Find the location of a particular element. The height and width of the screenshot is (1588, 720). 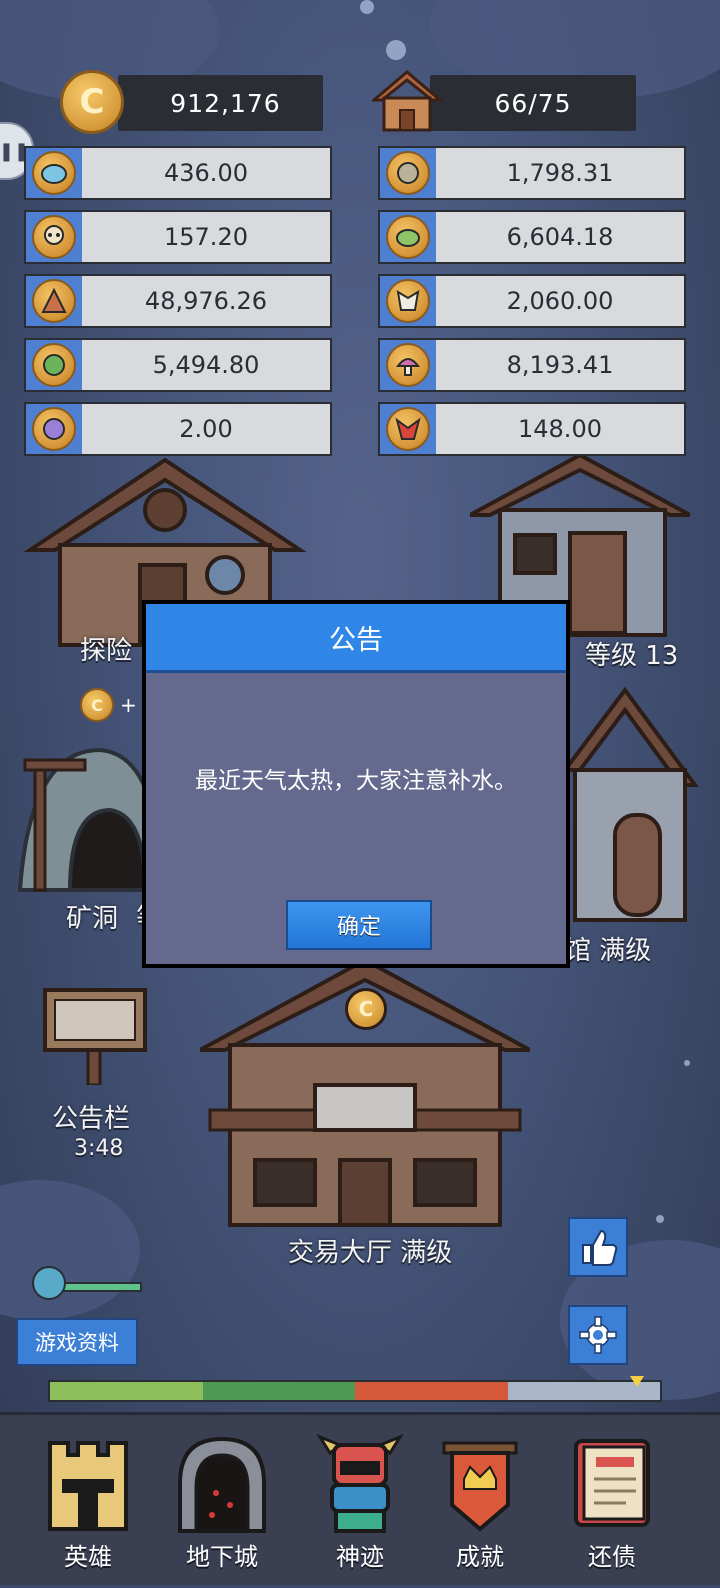

thumbs-up-icon is located at coordinates (600, 1247).